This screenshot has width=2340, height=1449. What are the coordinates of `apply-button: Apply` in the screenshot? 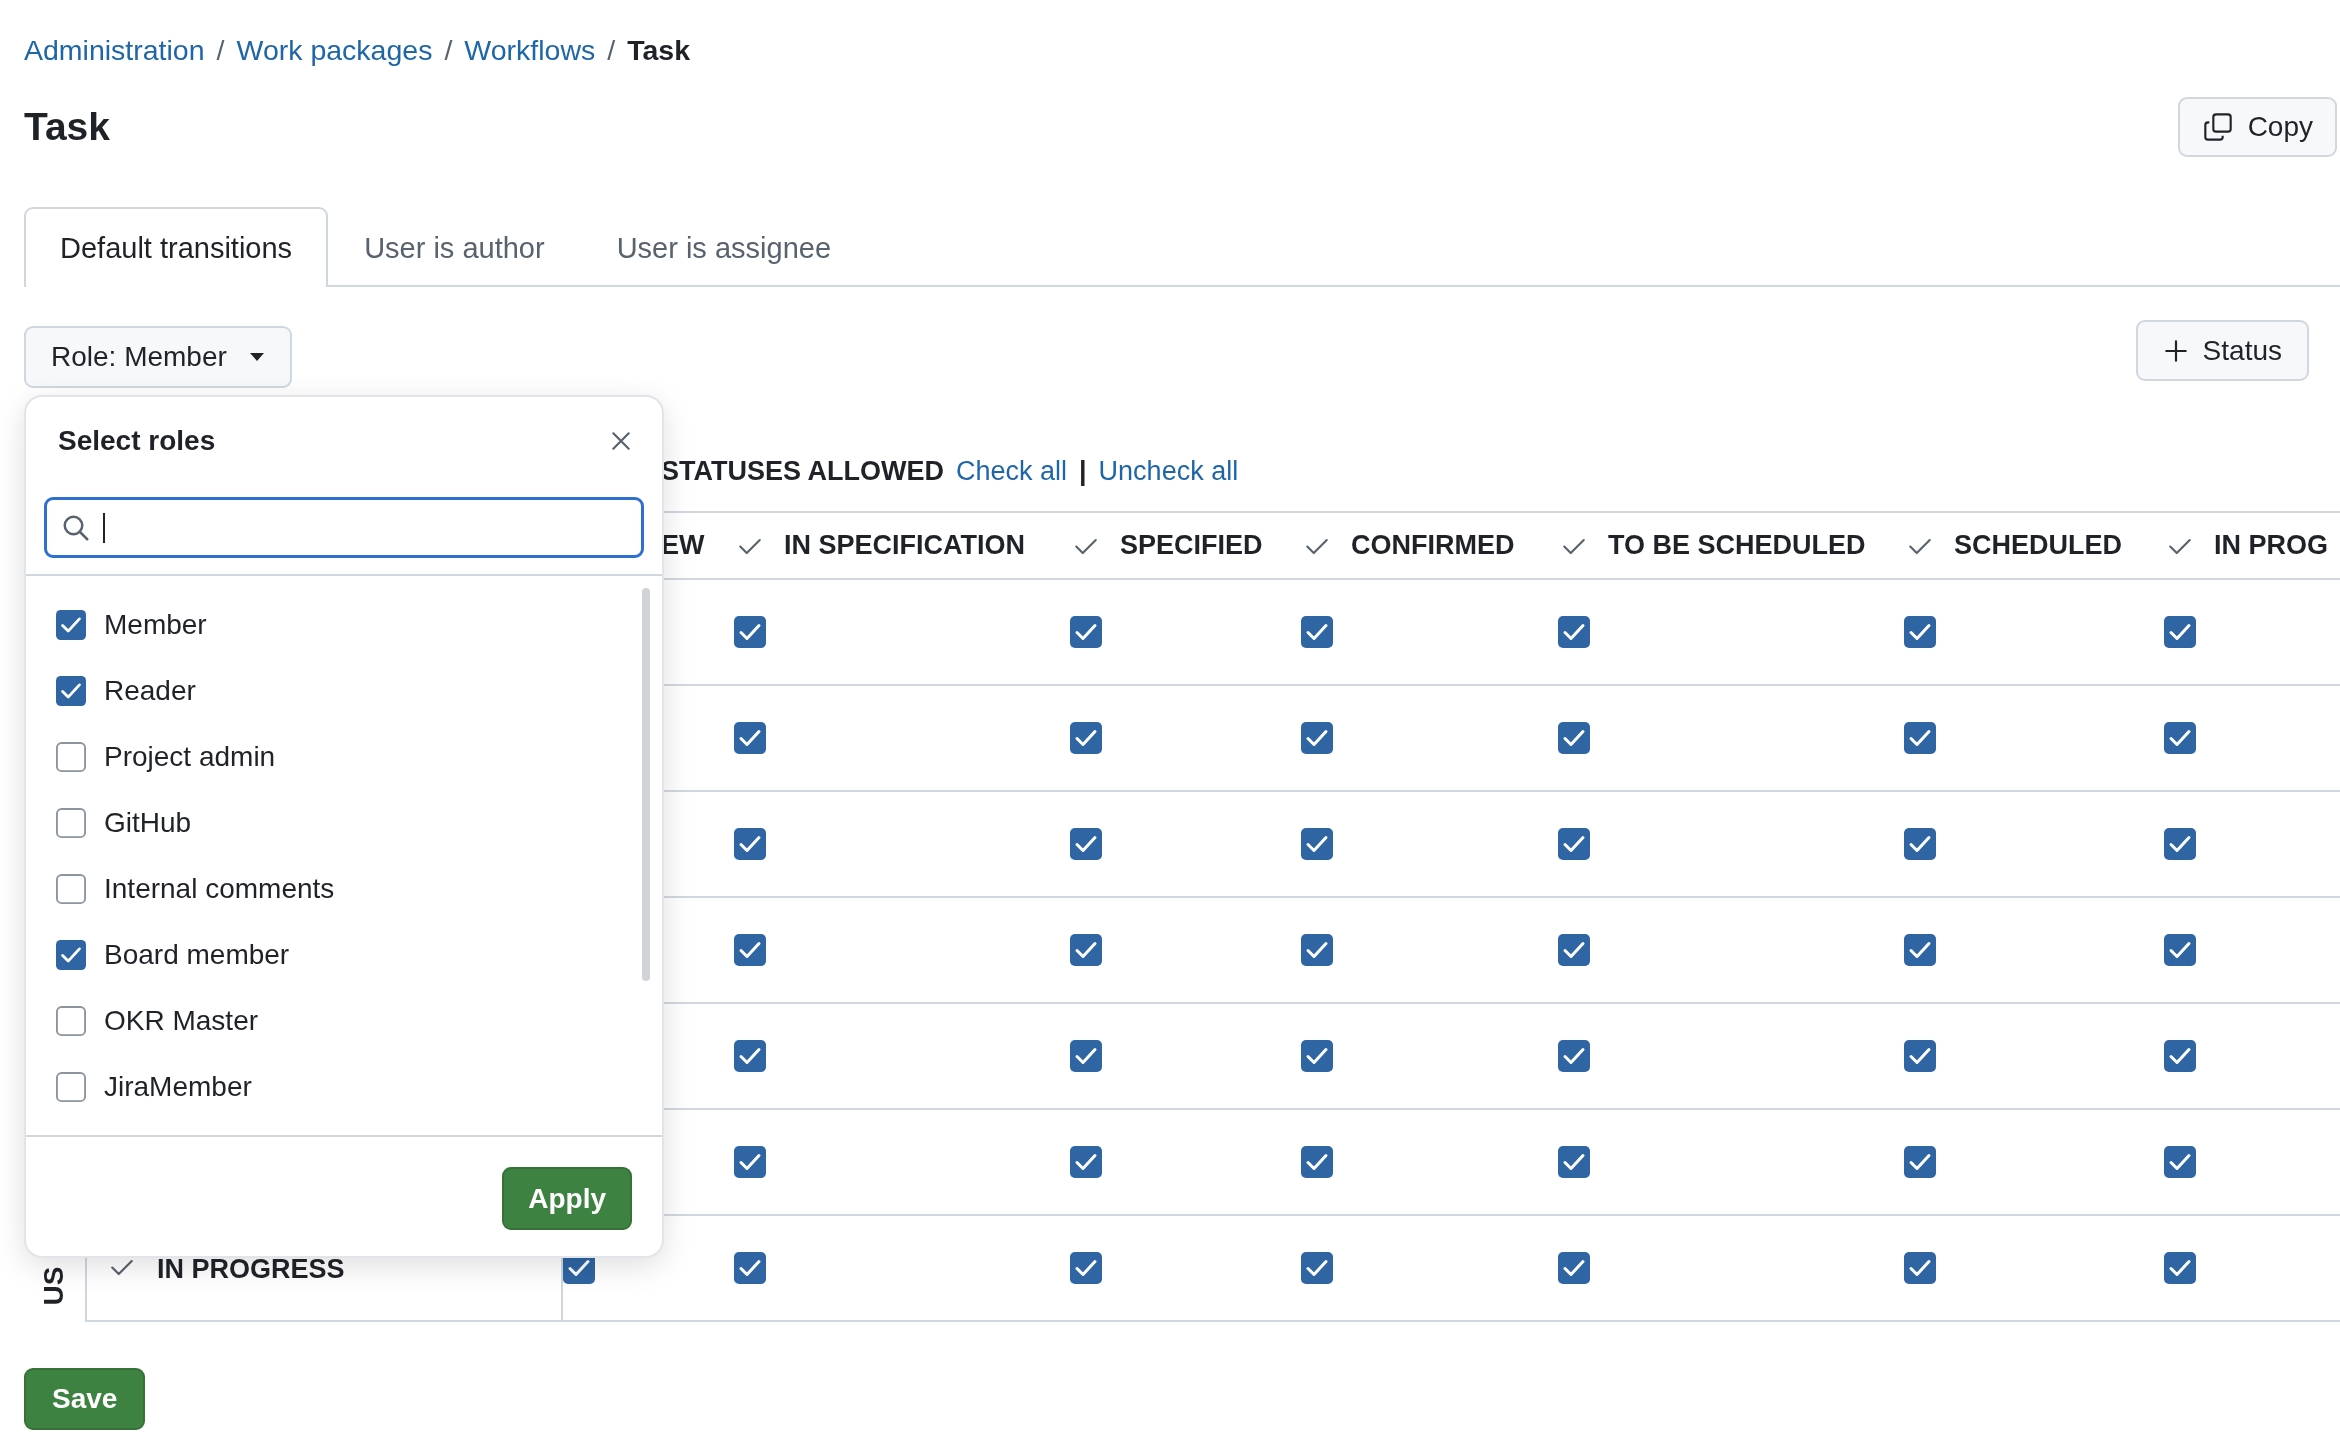 It's located at (567, 1198).